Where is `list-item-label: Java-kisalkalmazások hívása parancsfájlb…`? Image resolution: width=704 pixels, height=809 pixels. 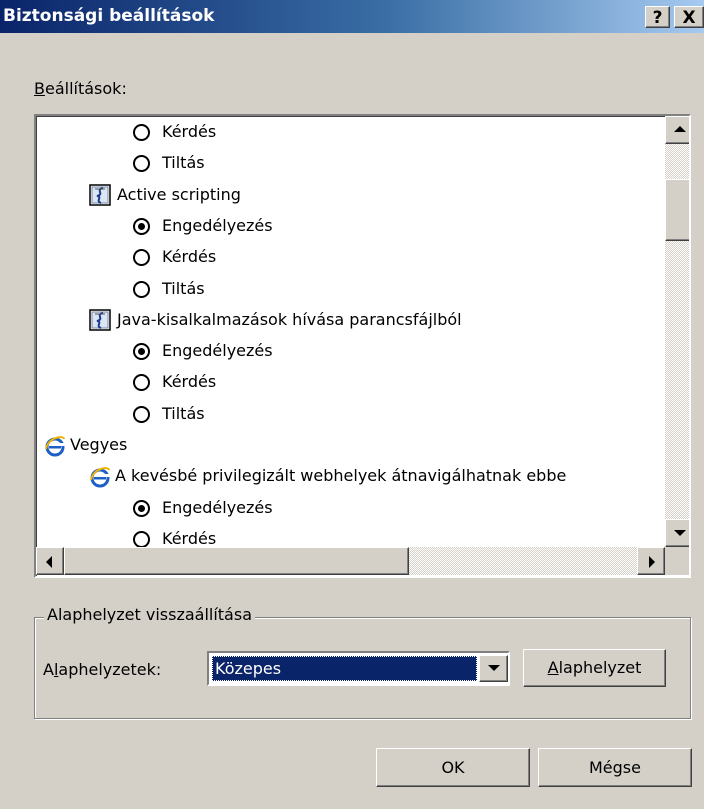 list-item-label: Java-kisalkalmazások hívása parancsfájlb… is located at coordinates (289, 319).